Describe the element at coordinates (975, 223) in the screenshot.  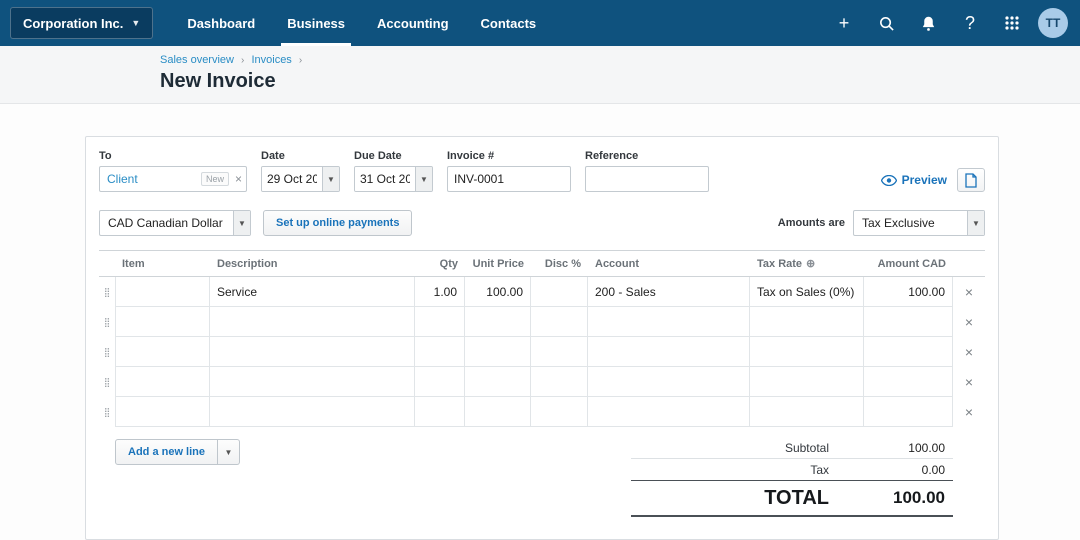
I see `amounts-are-dropdown-icon: ▼` at that location.